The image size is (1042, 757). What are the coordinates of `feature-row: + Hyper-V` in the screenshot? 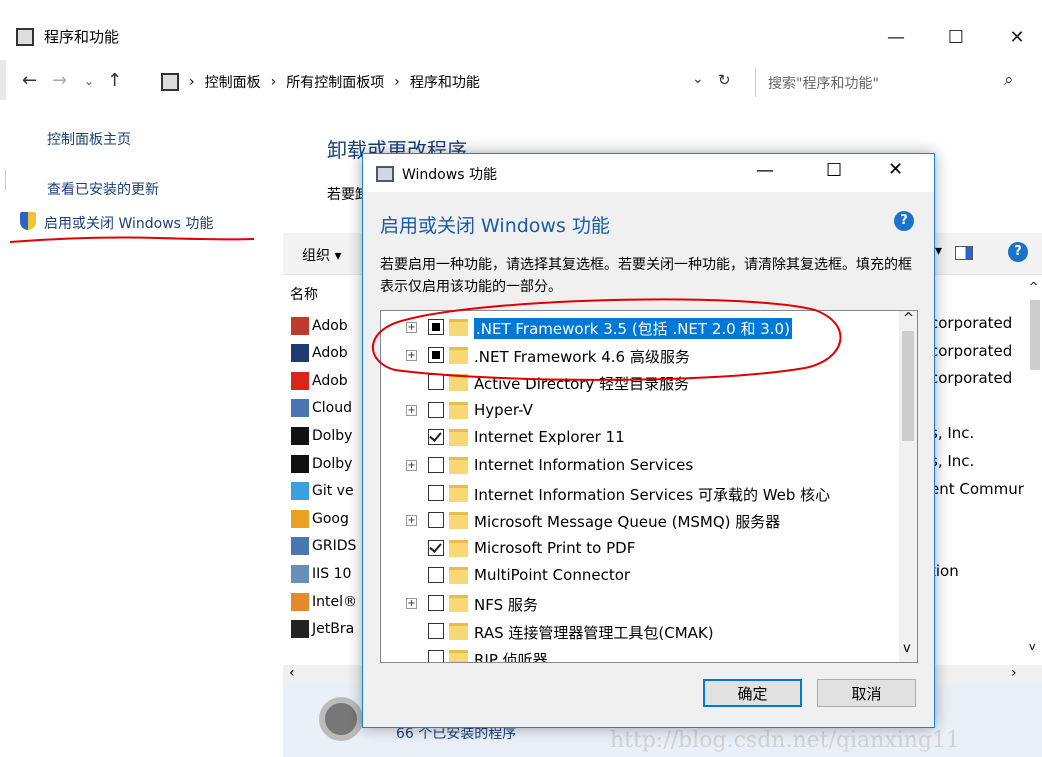 It's located at (649, 411).